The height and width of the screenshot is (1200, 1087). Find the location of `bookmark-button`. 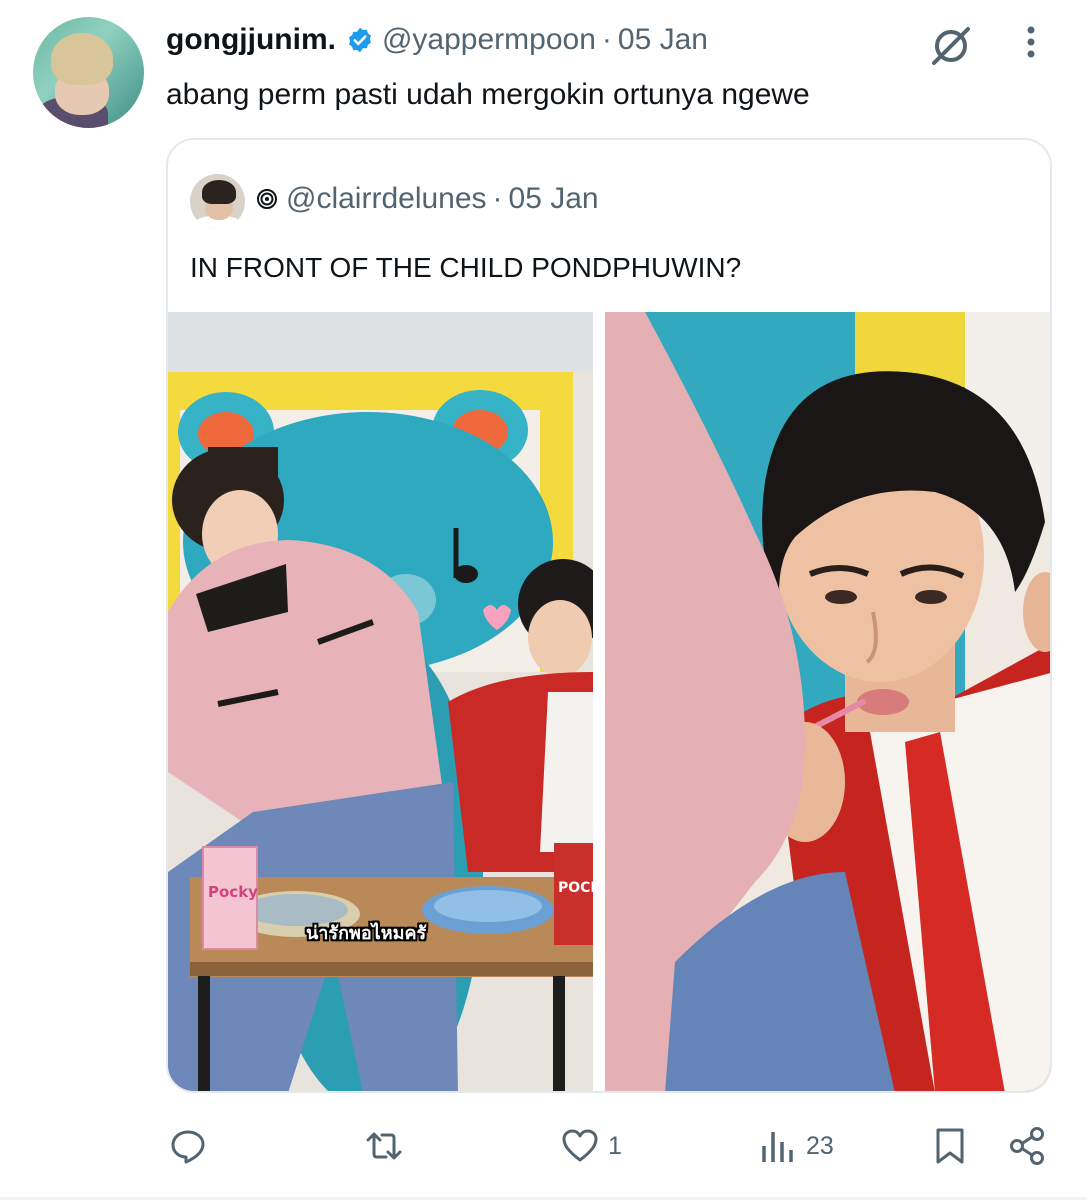

bookmark-button is located at coordinates (950, 1146).